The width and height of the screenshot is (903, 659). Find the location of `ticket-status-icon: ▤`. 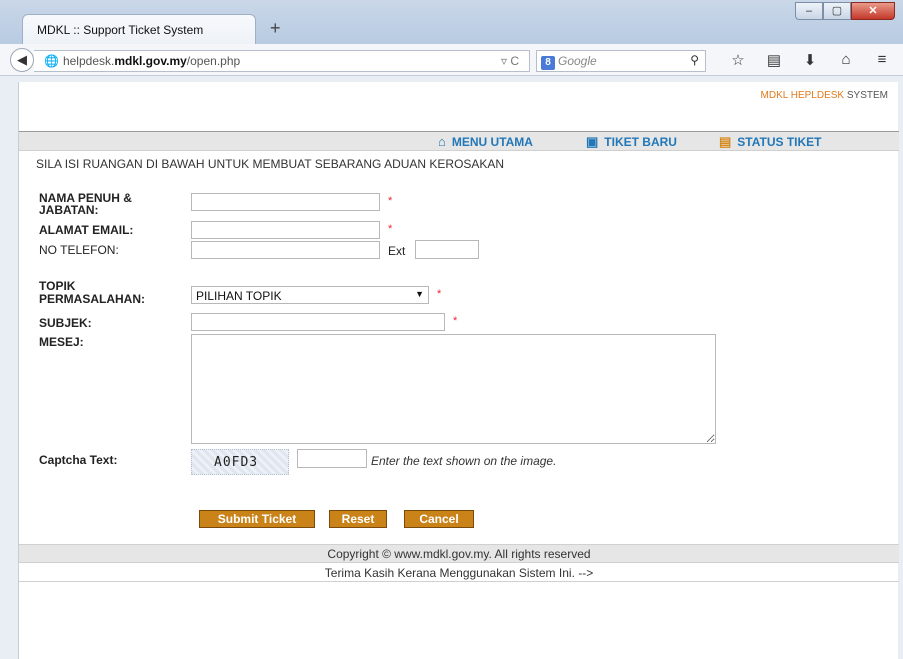

ticket-status-icon: ▤ is located at coordinates (725, 141).